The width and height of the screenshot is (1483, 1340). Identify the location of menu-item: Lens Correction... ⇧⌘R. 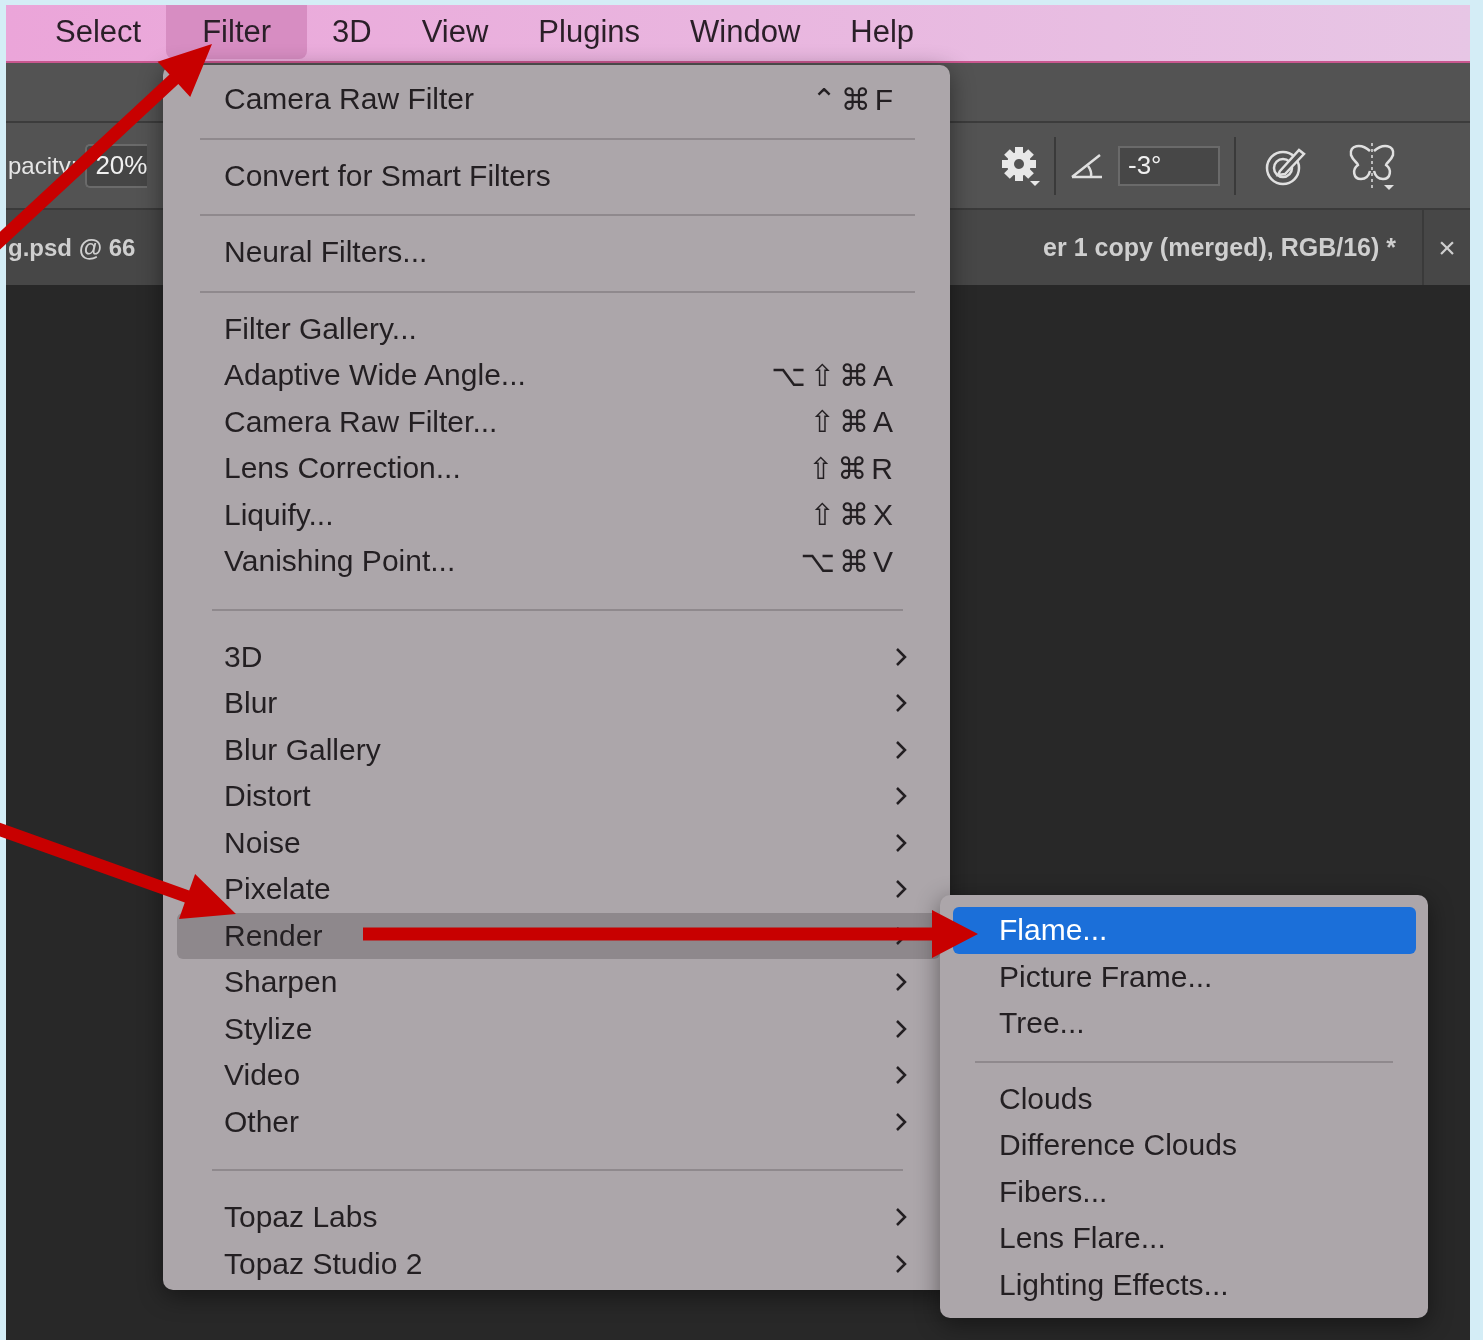
(558, 468).